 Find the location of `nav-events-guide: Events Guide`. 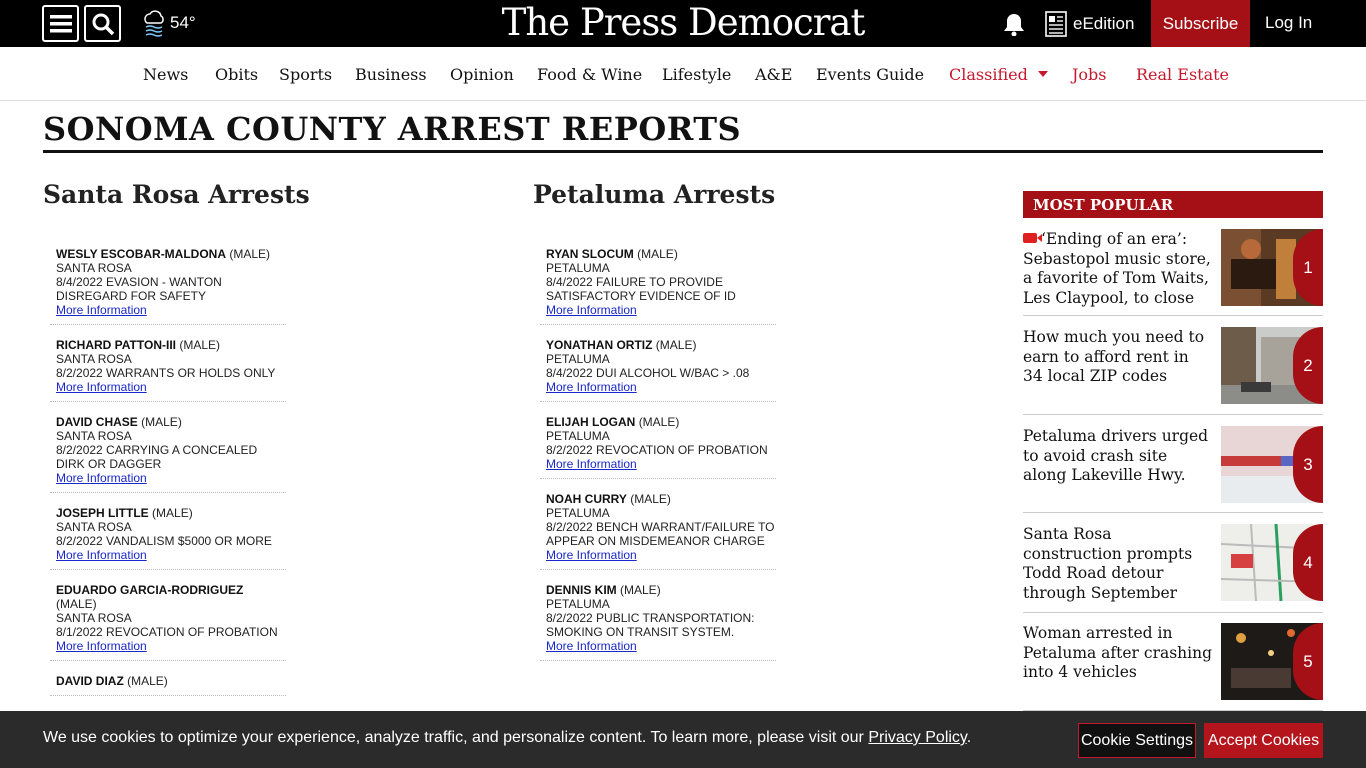

nav-events-guide: Events Guide is located at coordinates (870, 74).